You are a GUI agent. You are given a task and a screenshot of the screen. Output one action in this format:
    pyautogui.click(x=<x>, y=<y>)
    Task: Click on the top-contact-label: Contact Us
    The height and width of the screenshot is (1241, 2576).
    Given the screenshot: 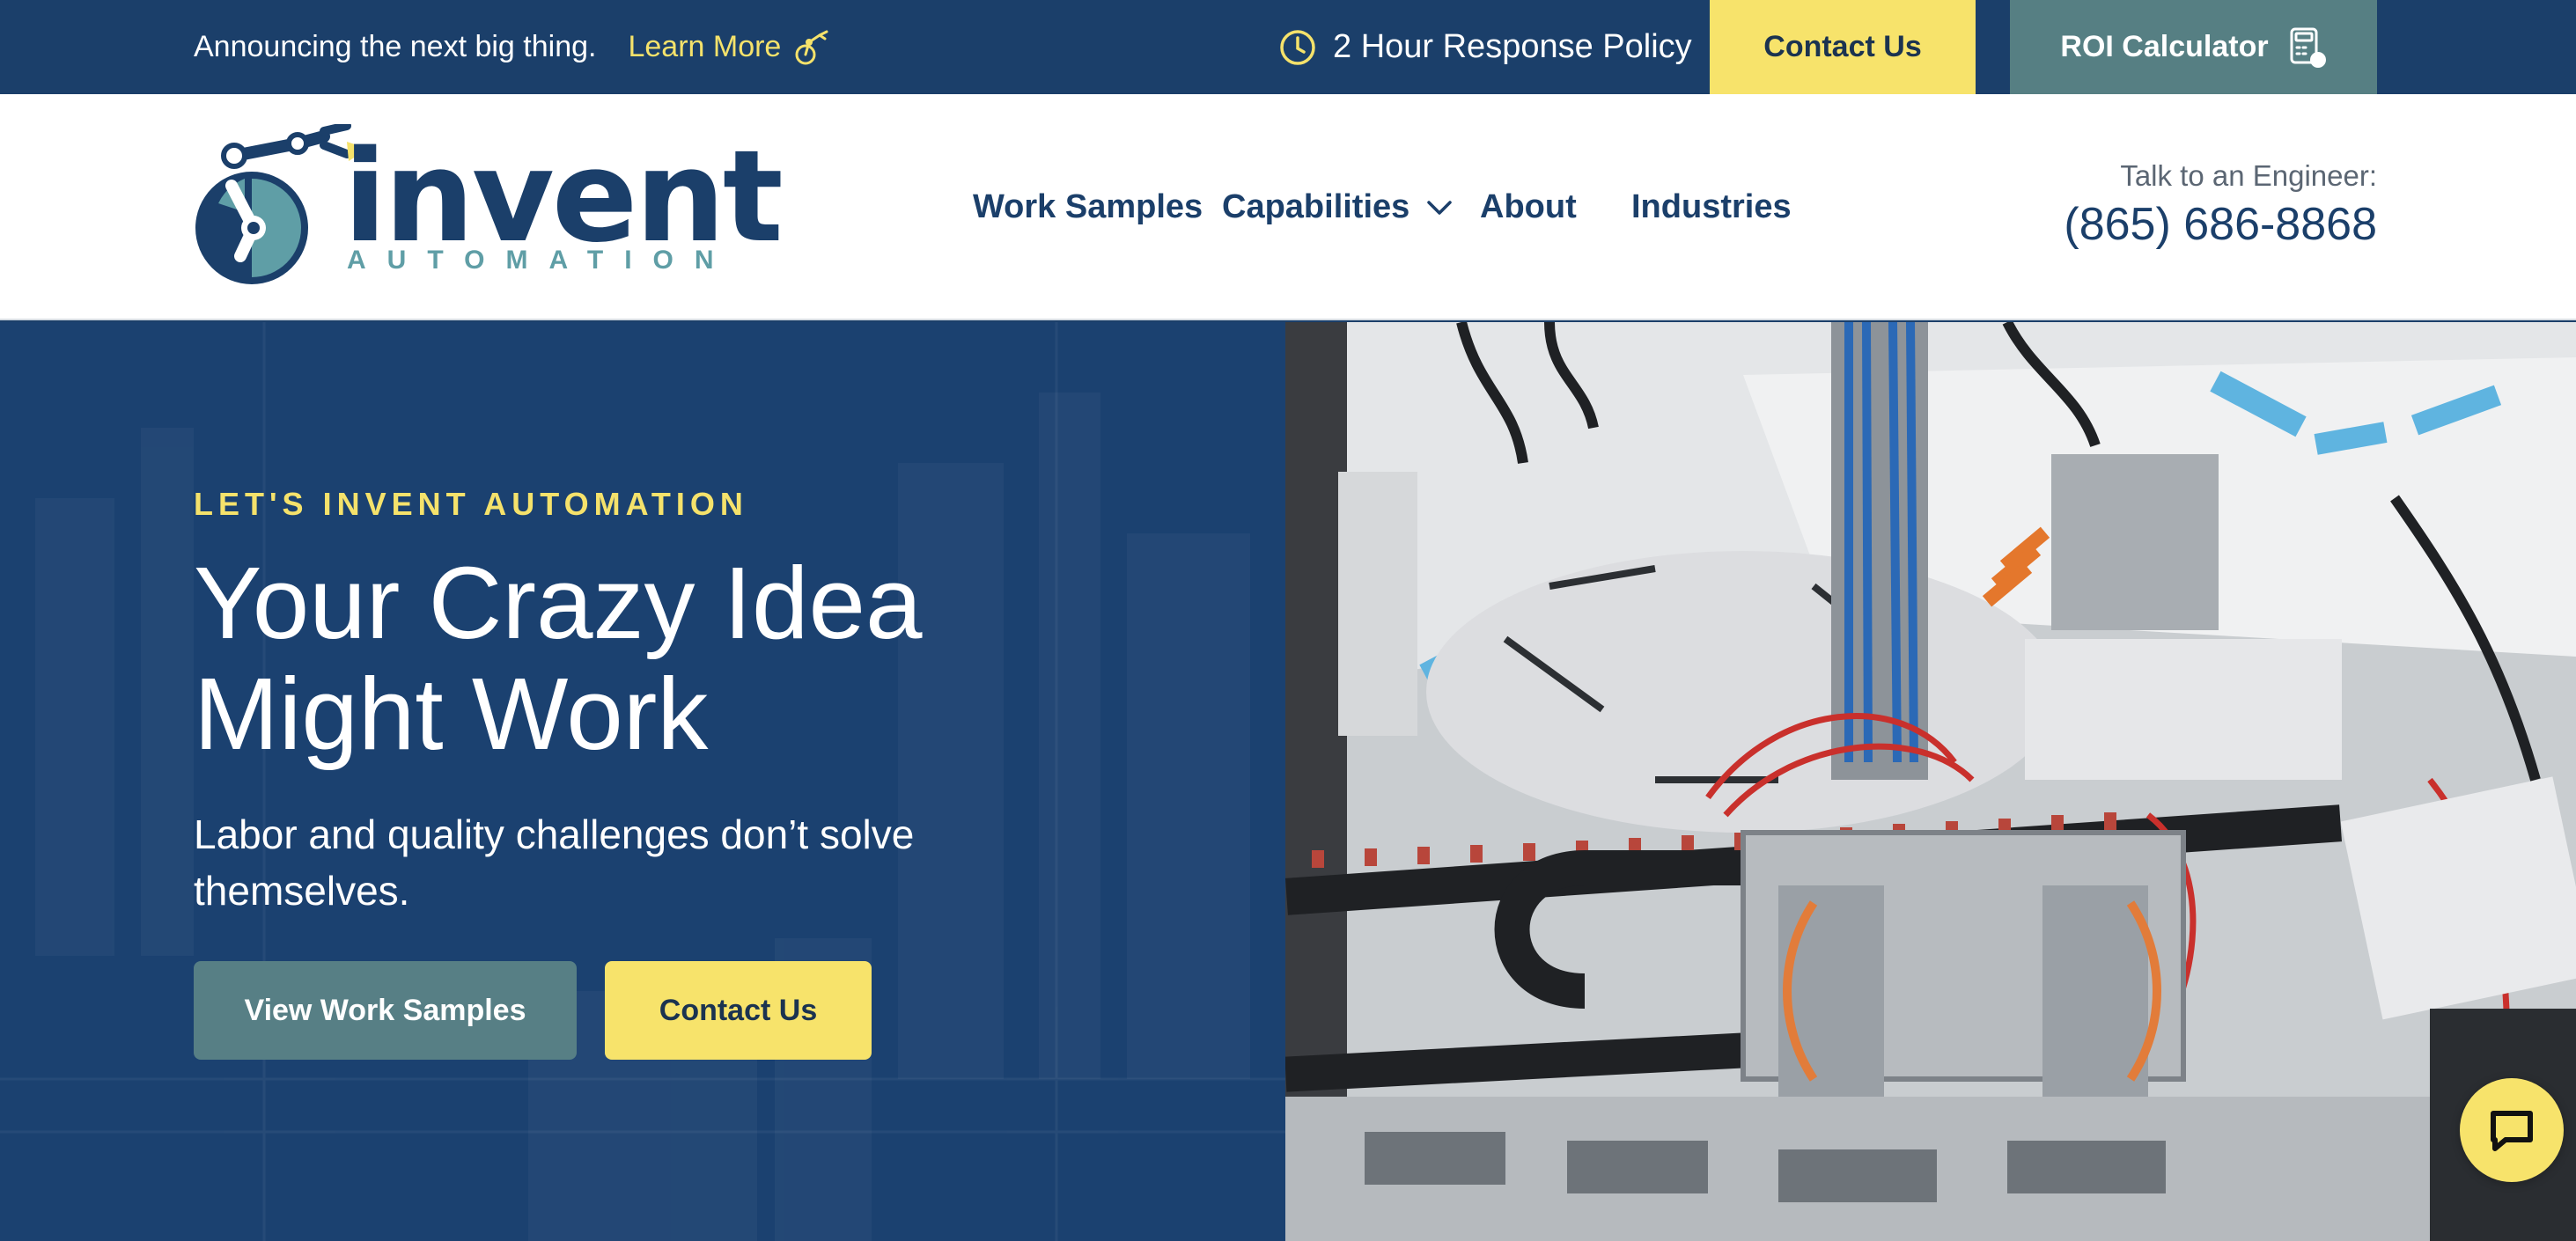 What is the action you would take?
    pyautogui.click(x=1842, y=47)
    